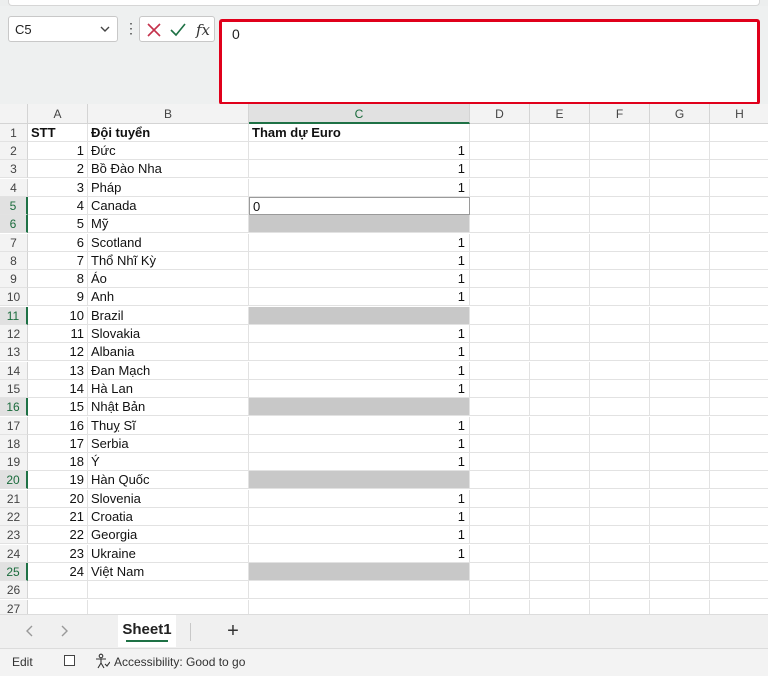 This screenshot has width=768, height=676. What do you see at coordinates (14, 352) in the screenshot?
I see `row-header: 13` at bounding box center [14, 352].